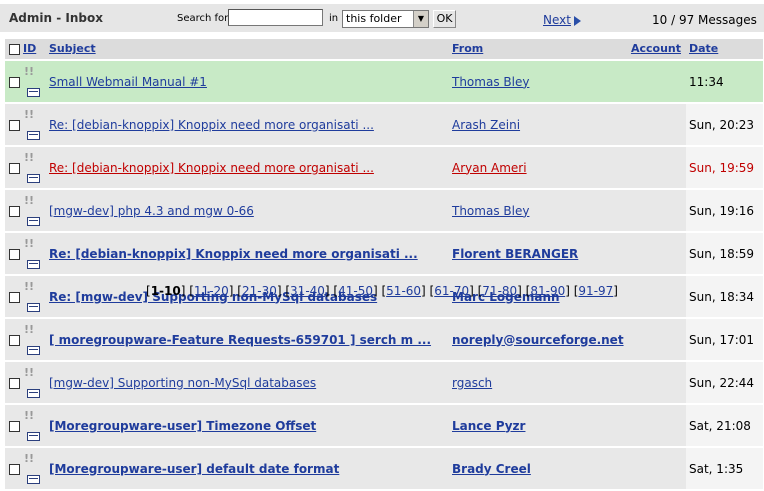 The image size is (764, 491). Describe the element at coordinates (472, 383) in the screenshot. I see `sender-link: rgasch` at that location.